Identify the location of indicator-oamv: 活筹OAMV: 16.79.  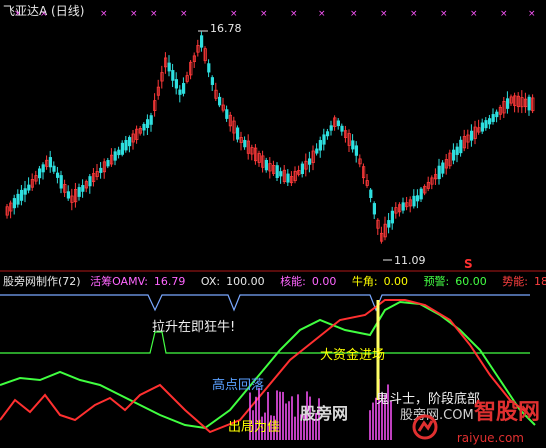
(138, 281).